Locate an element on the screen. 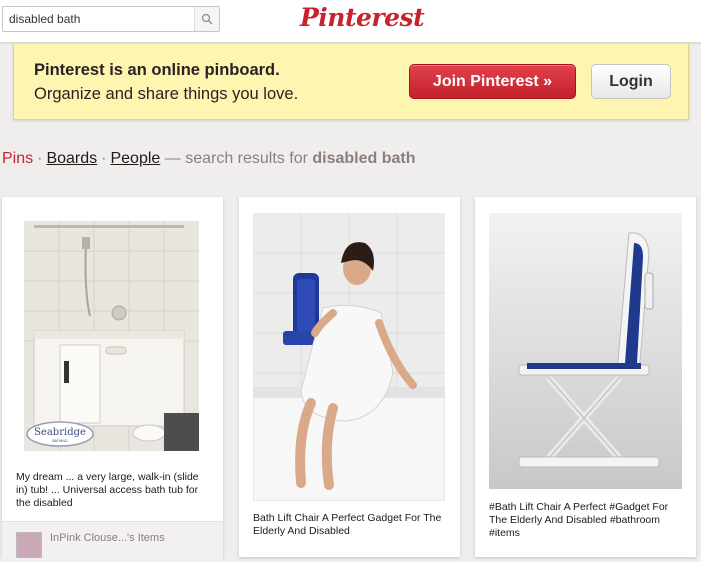 The width and height of the screenshot is (701, 562). bath-lift-chair-woman-image is located at coordinates (349, 357).